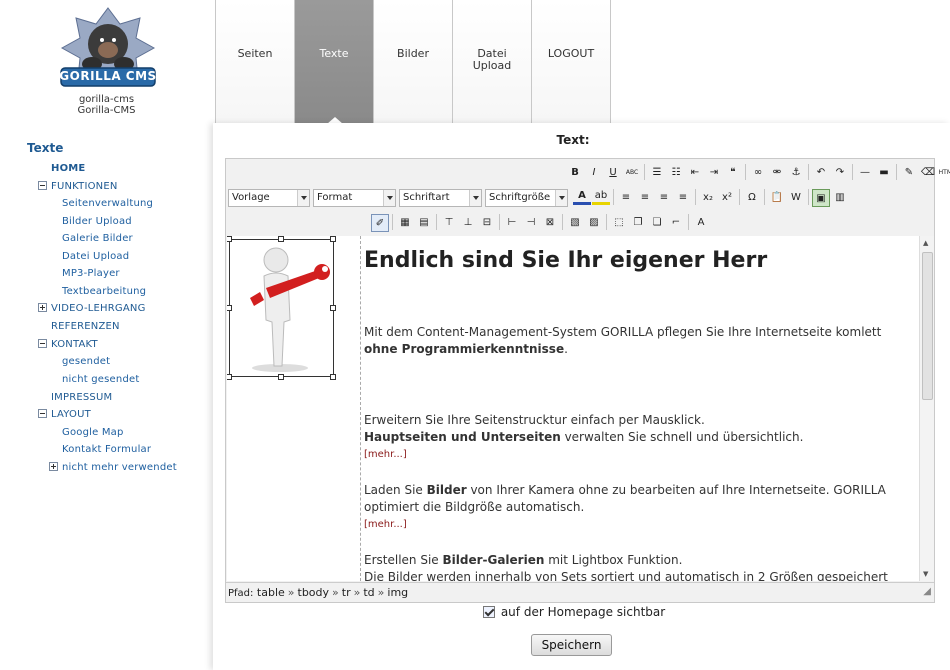 This screenshot has width=950, height=670. Describe the element at coordinates (657, 223) in the screenshot. I see `paste-icon: ❏` at that location.